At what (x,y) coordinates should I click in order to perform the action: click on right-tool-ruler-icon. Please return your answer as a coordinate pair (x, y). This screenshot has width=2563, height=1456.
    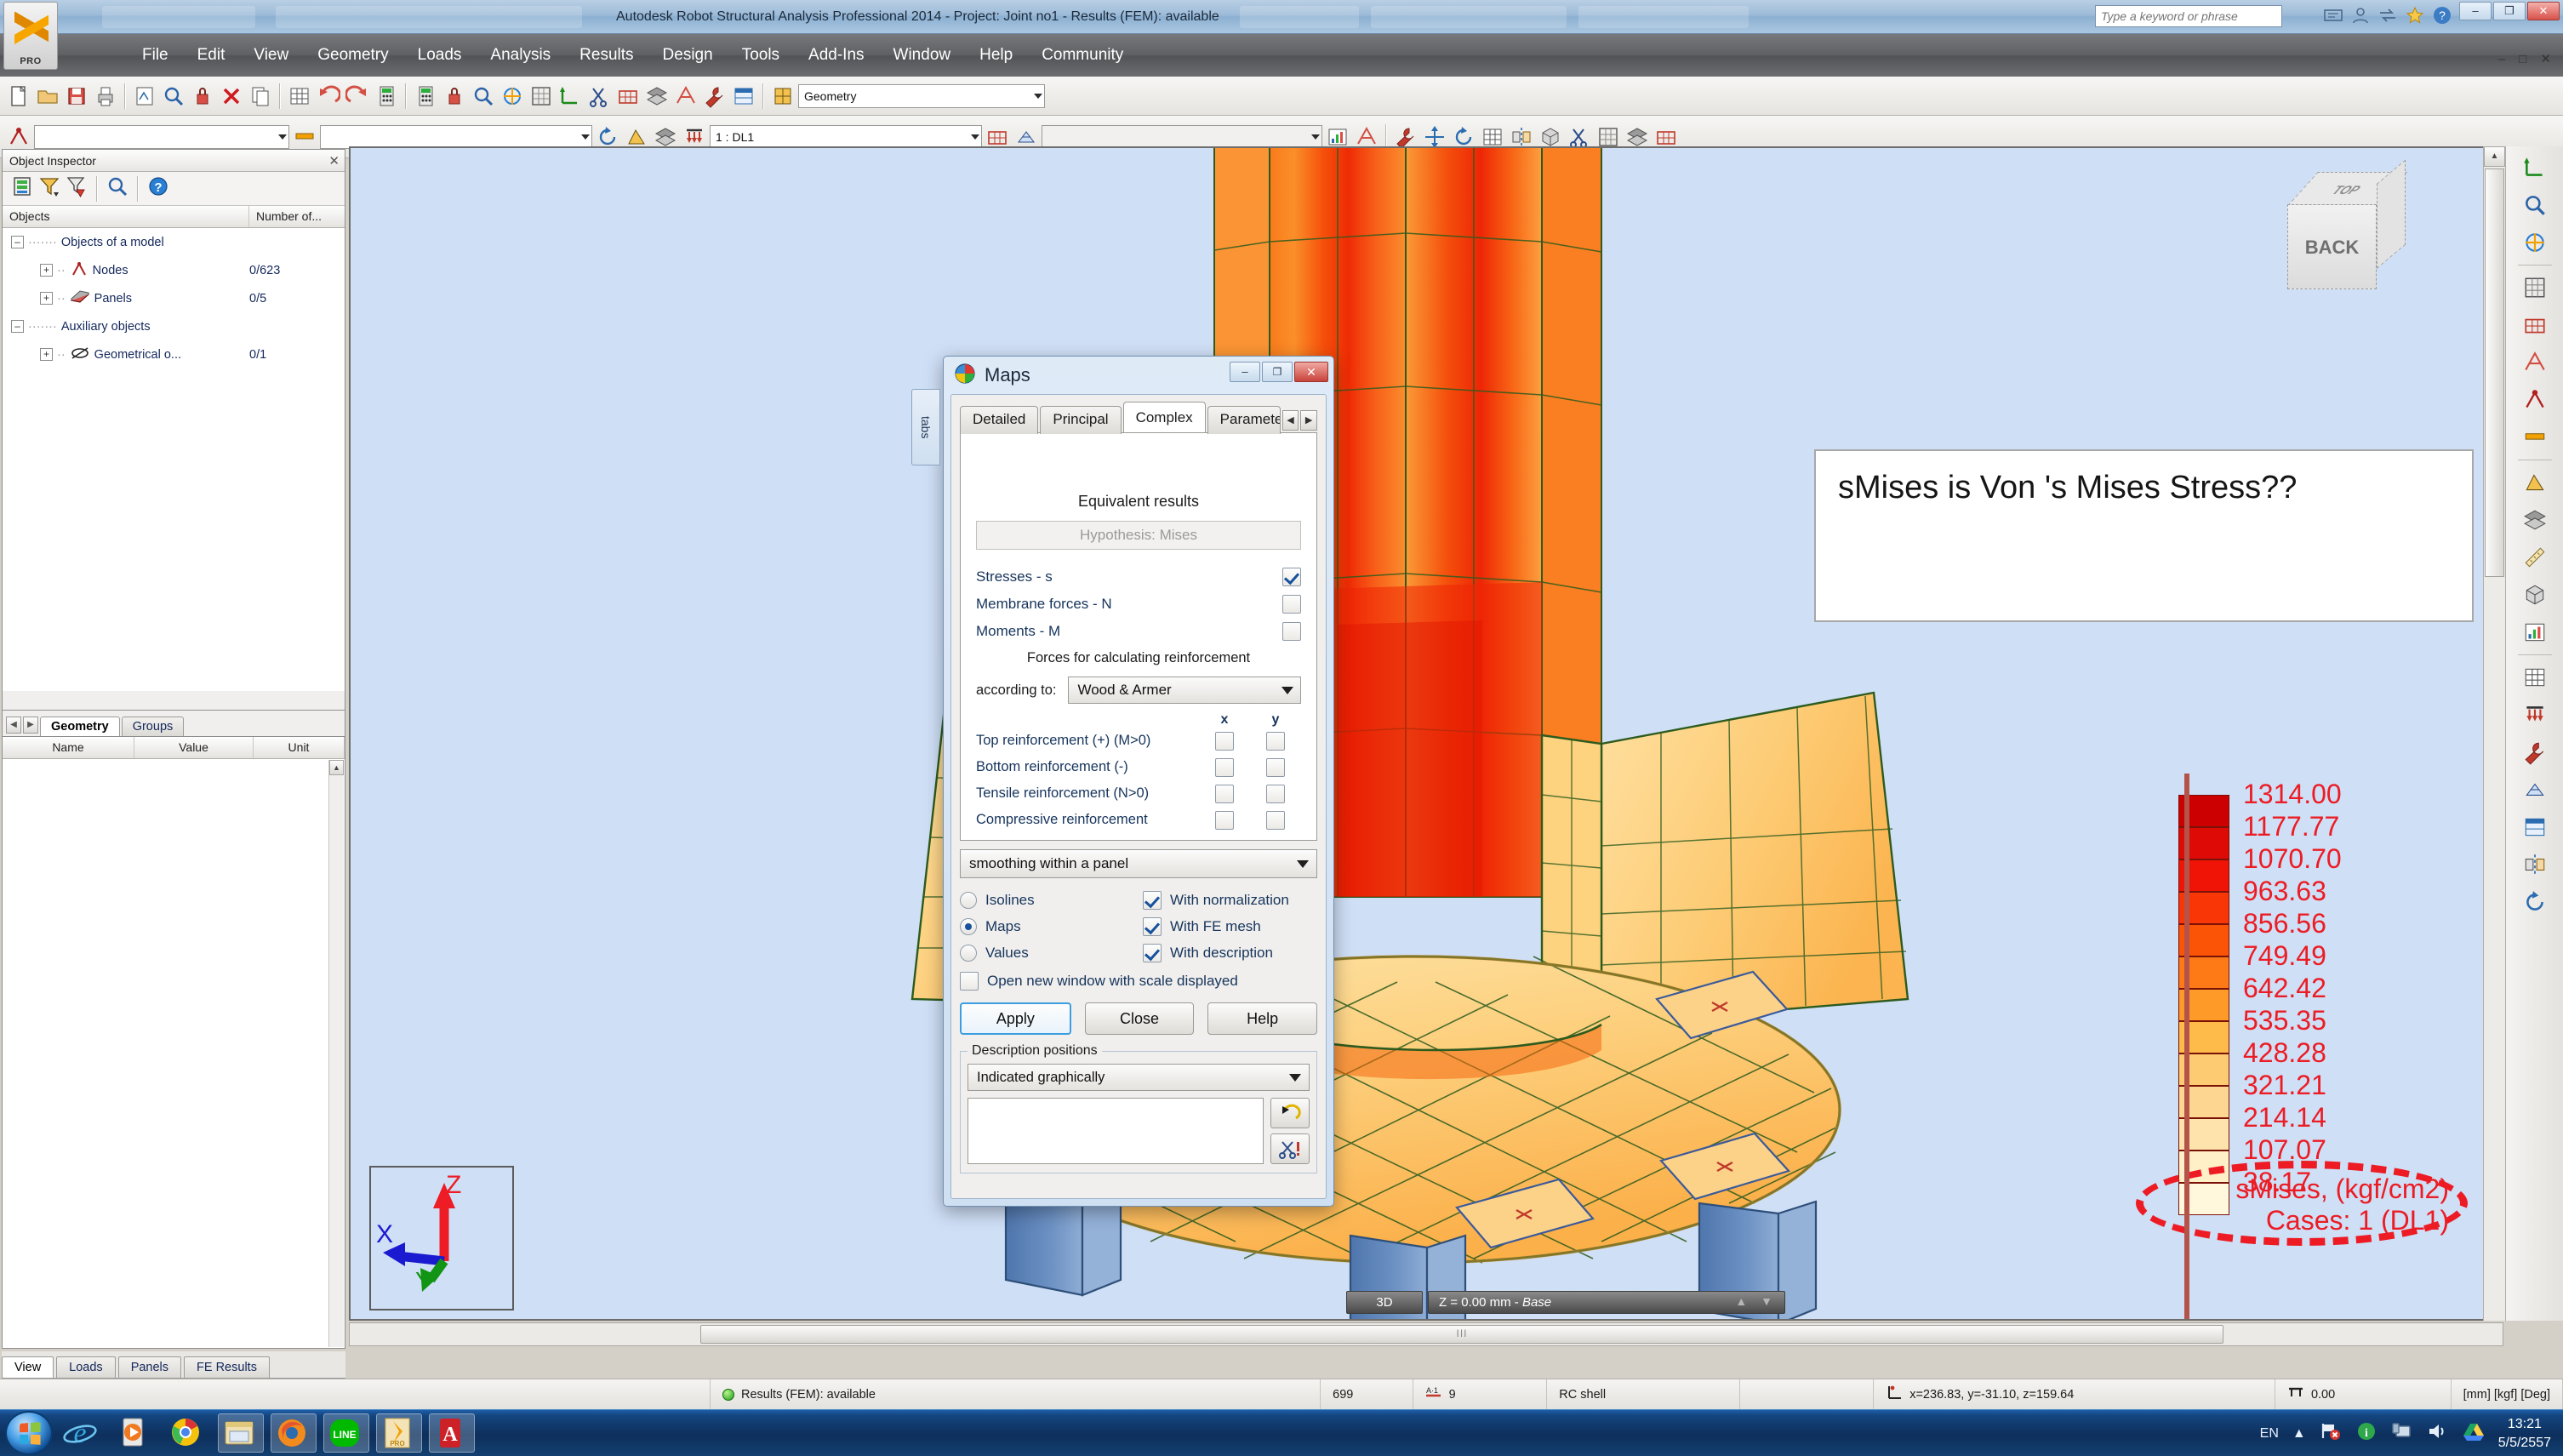
    Looking at the image, I should click on (2535, 557).